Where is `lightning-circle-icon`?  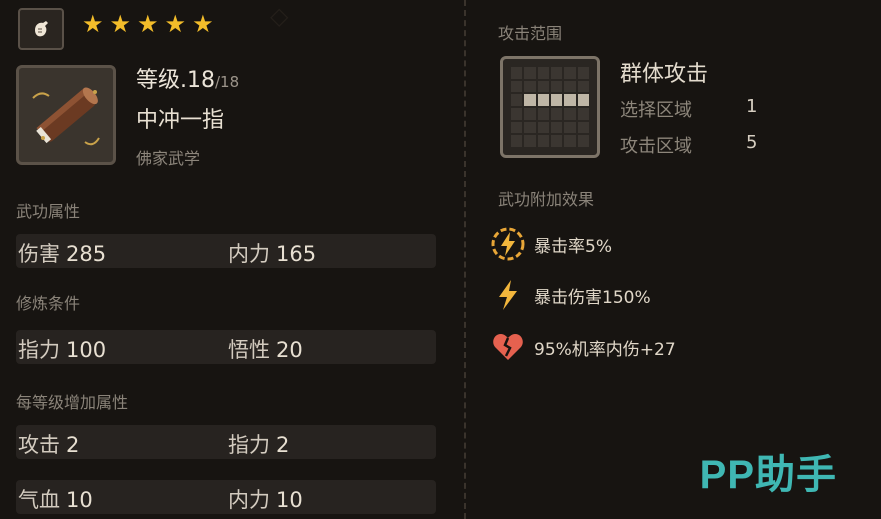 lightning-circle-icon is located at coordinates (508, 244).